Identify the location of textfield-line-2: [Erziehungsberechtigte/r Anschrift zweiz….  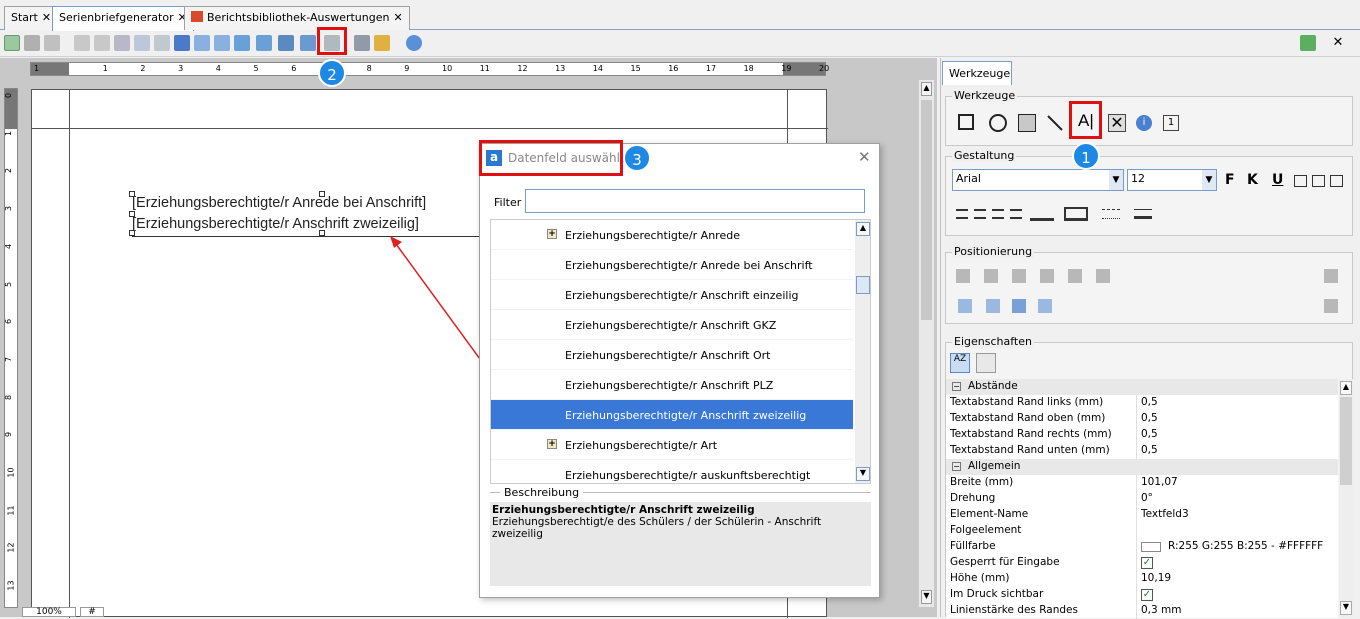
(275, 224).